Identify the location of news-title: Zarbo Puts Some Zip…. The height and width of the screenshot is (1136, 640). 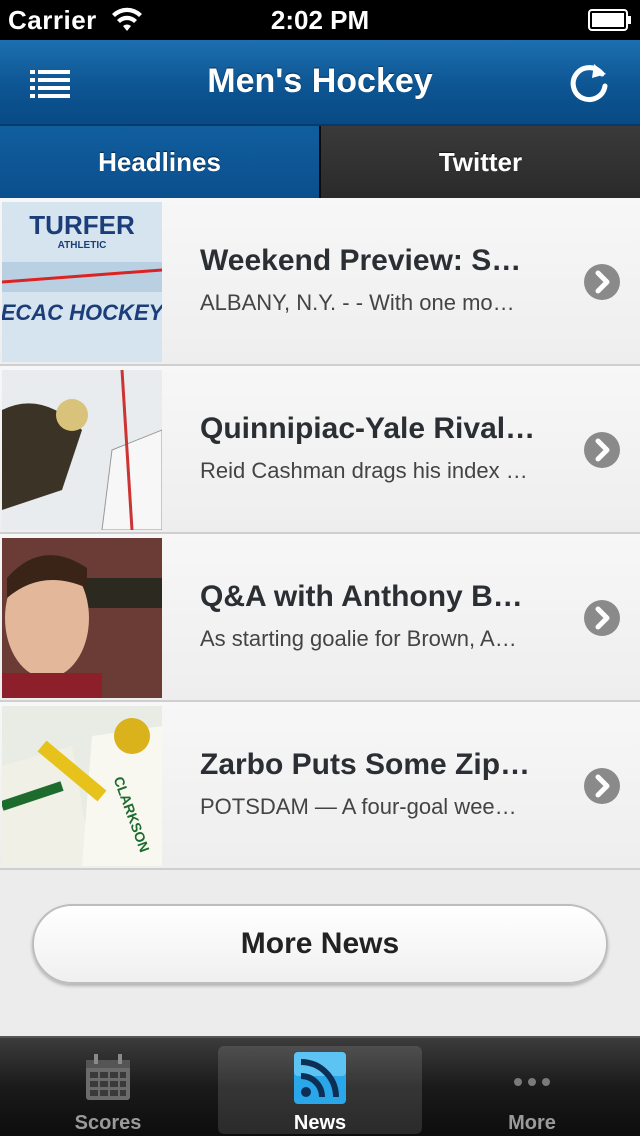
(365, 764).